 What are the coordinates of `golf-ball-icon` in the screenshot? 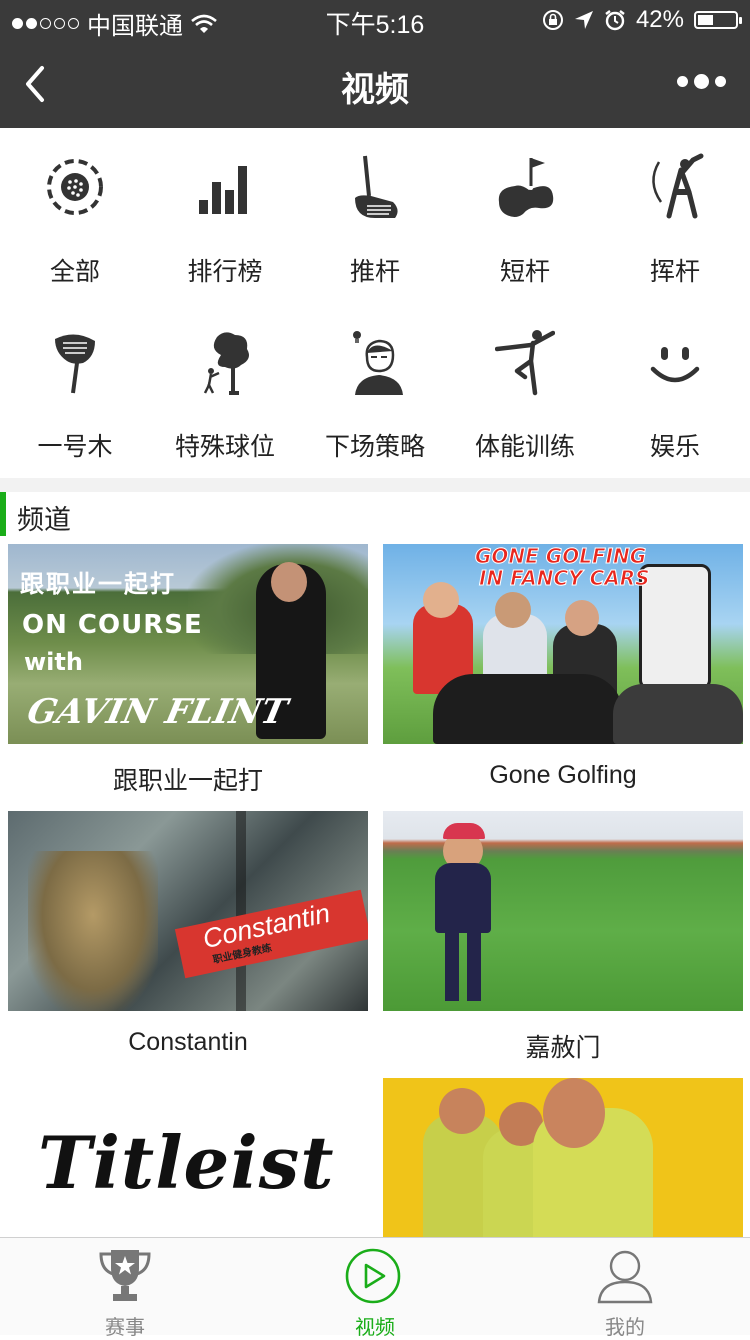 It's located at (75, 187).